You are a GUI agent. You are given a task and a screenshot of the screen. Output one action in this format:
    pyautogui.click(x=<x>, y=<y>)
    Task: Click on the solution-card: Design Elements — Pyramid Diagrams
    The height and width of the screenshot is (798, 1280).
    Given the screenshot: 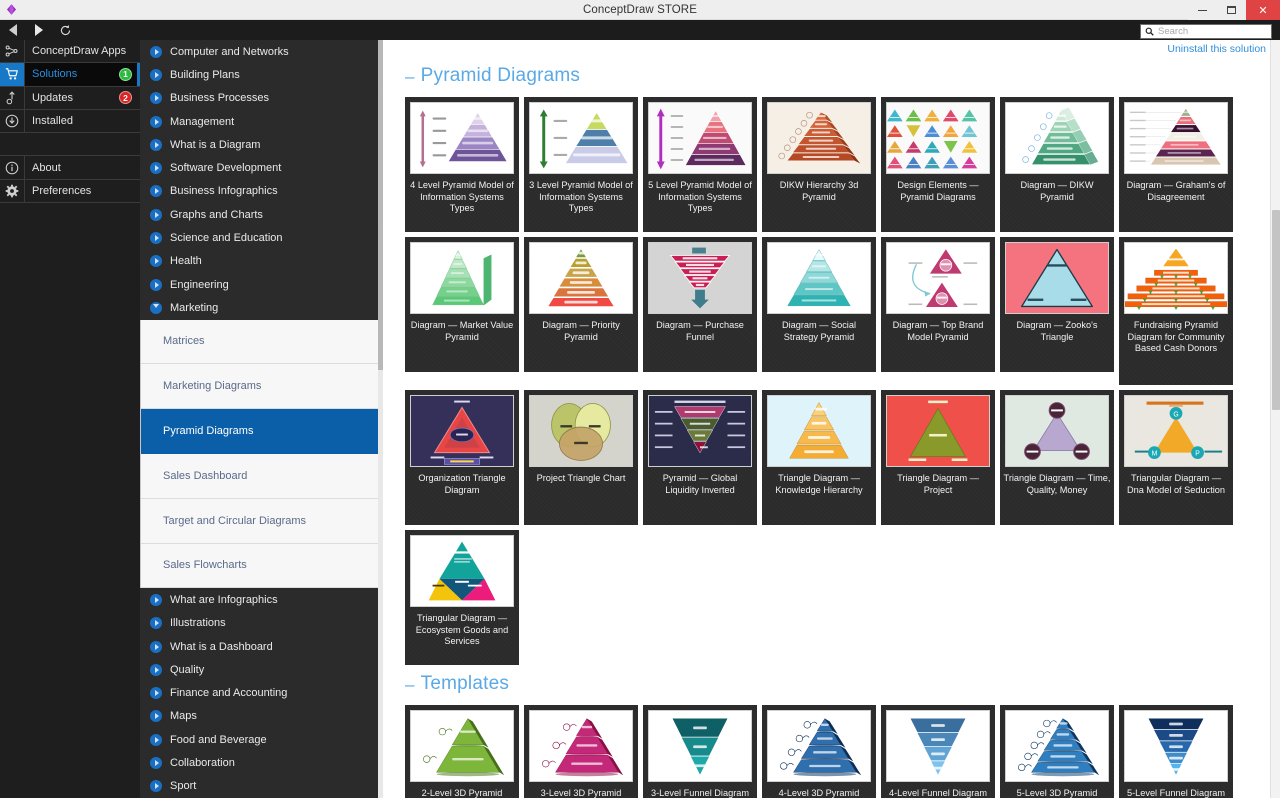 What is the action you would take?
    pyautogui.click(x=938, y=164)
    